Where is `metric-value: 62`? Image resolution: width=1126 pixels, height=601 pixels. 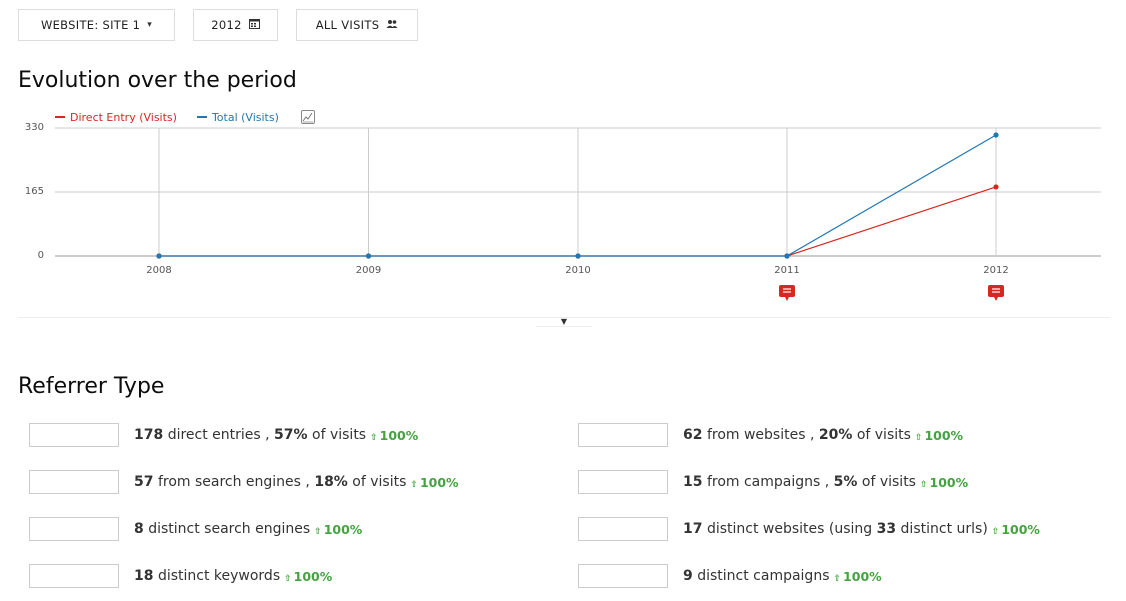
metric-value: 62 is located at coordinates (693, 435).